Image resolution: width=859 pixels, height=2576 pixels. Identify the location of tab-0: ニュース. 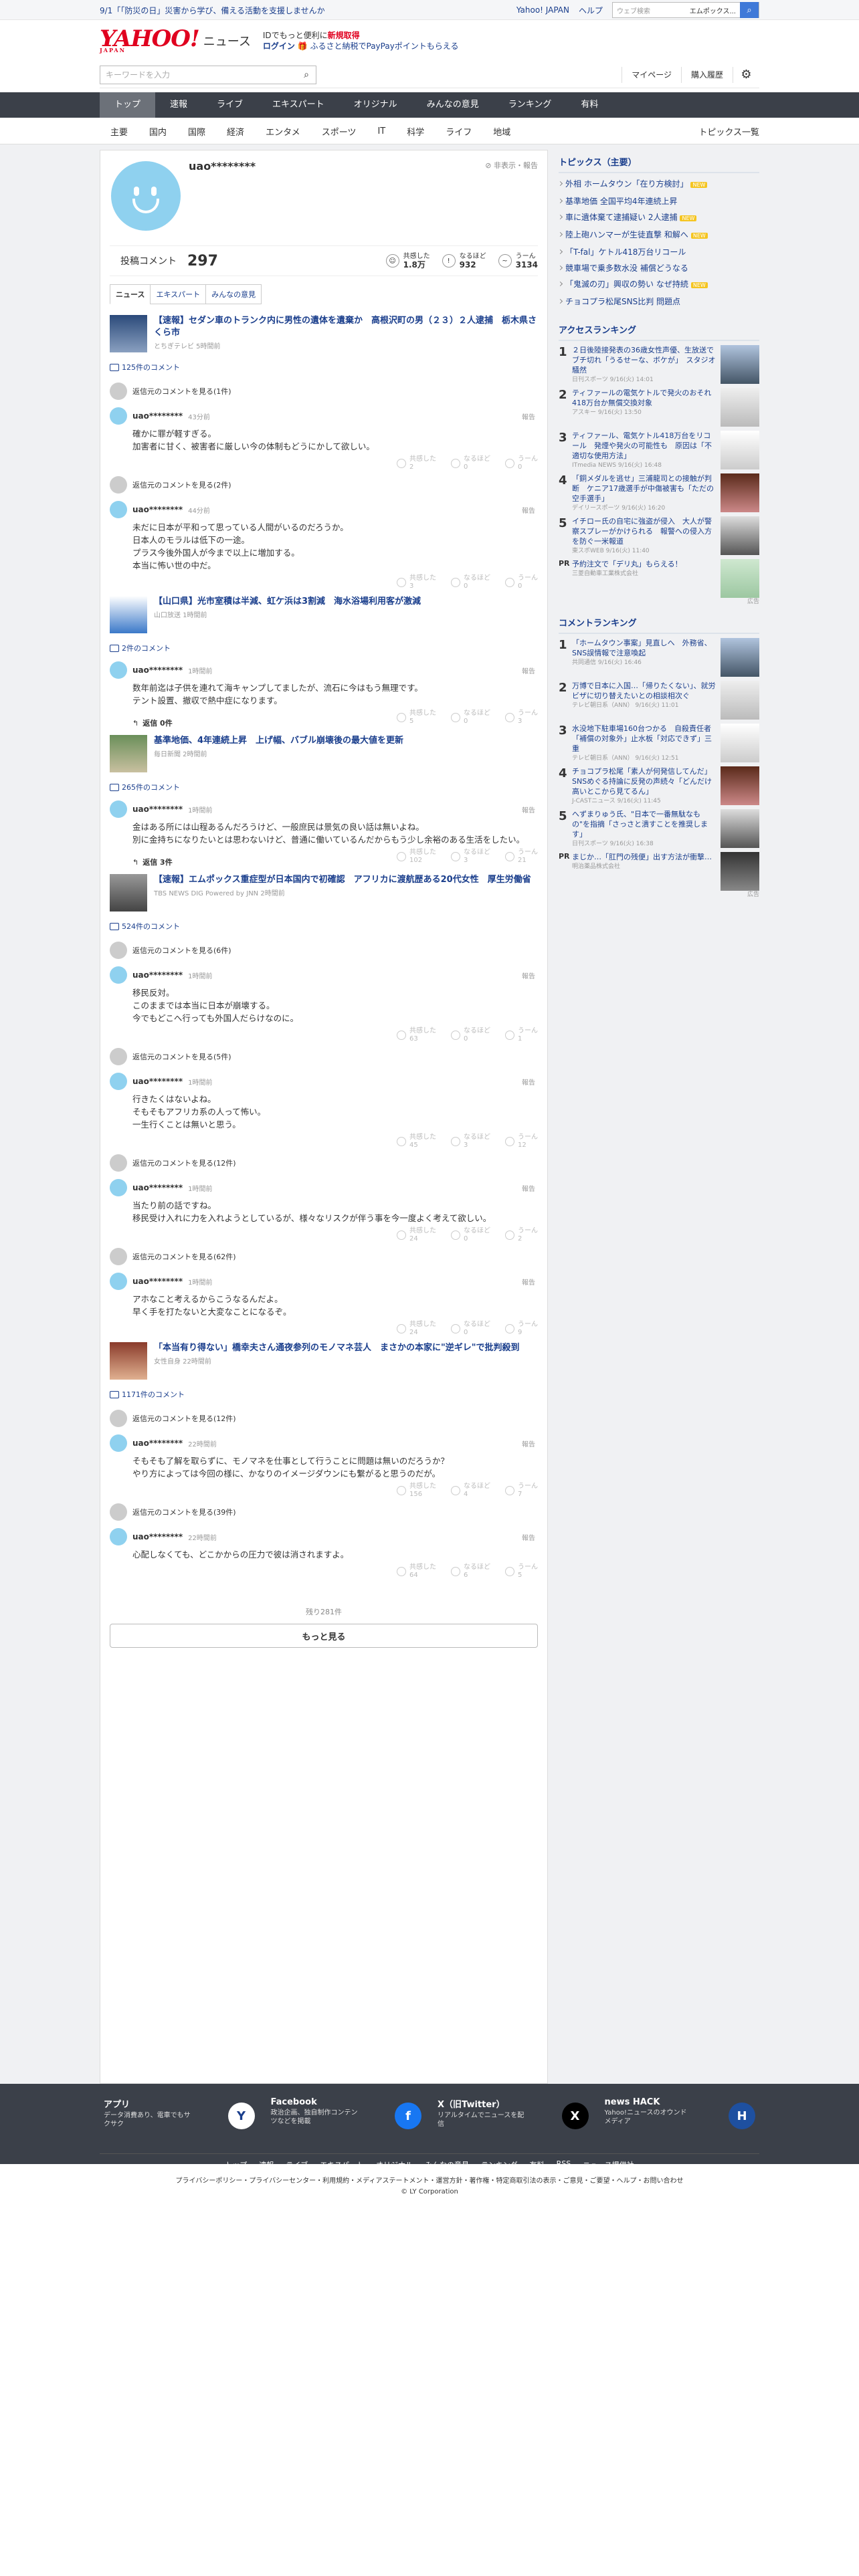
(130, 294).